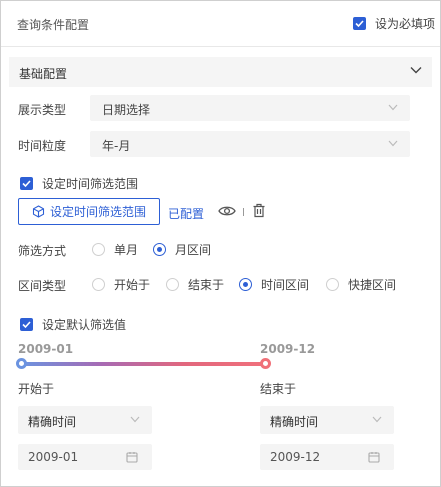  Describe the element at coordinates (42, 146) in the screenshot. I see `granularity-label: 时间粒度` at that location.